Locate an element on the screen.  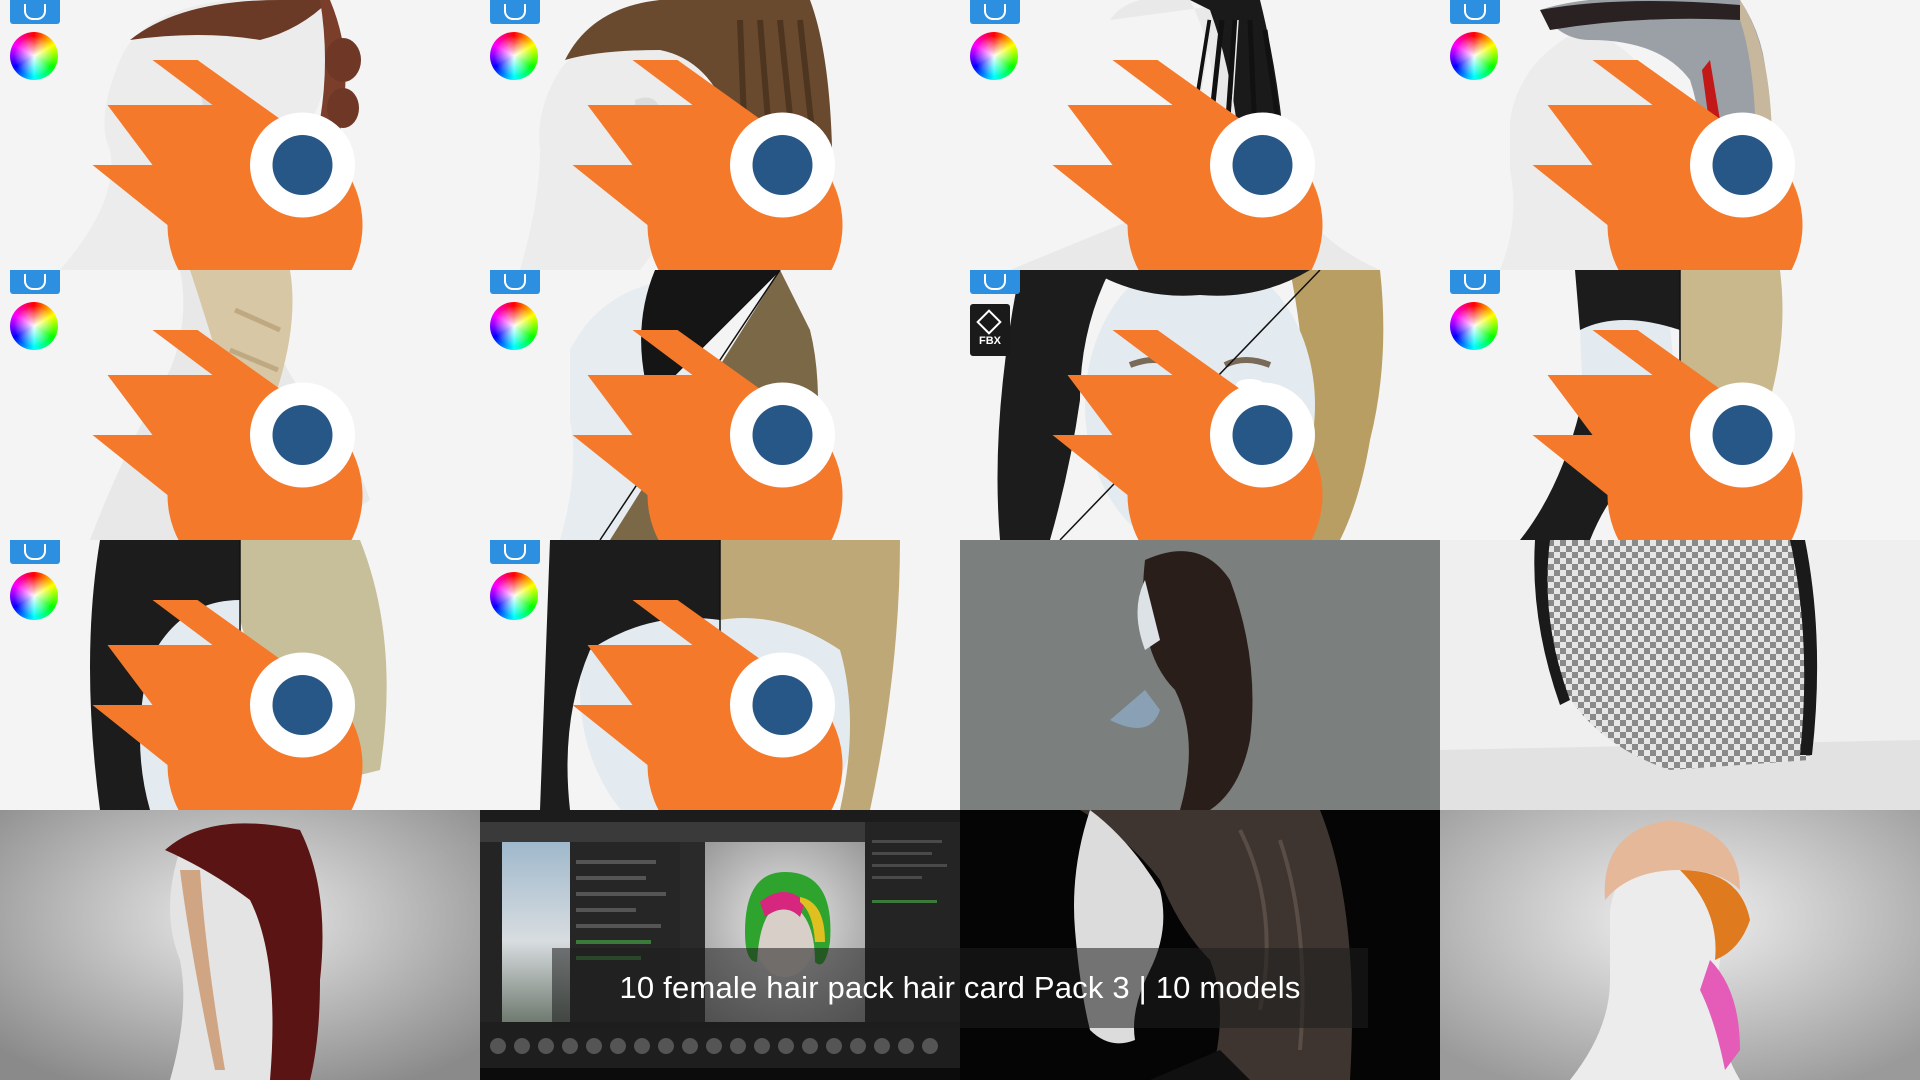
hair-render-long-wavy-dark is located at coordinates (1200, 945).